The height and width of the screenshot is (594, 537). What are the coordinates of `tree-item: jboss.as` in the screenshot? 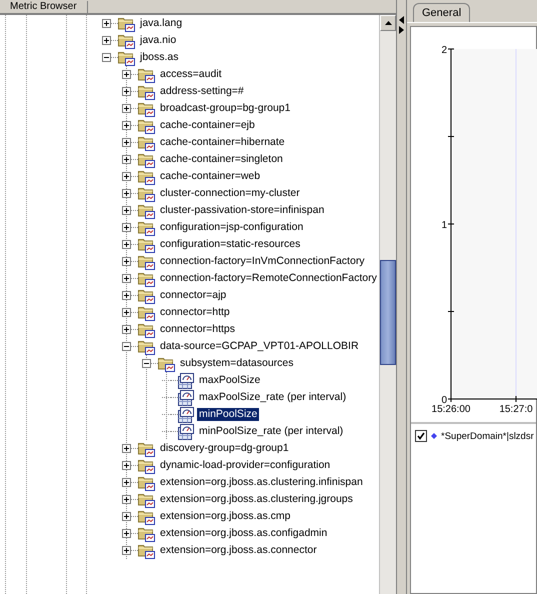 It's located at (159, 57).